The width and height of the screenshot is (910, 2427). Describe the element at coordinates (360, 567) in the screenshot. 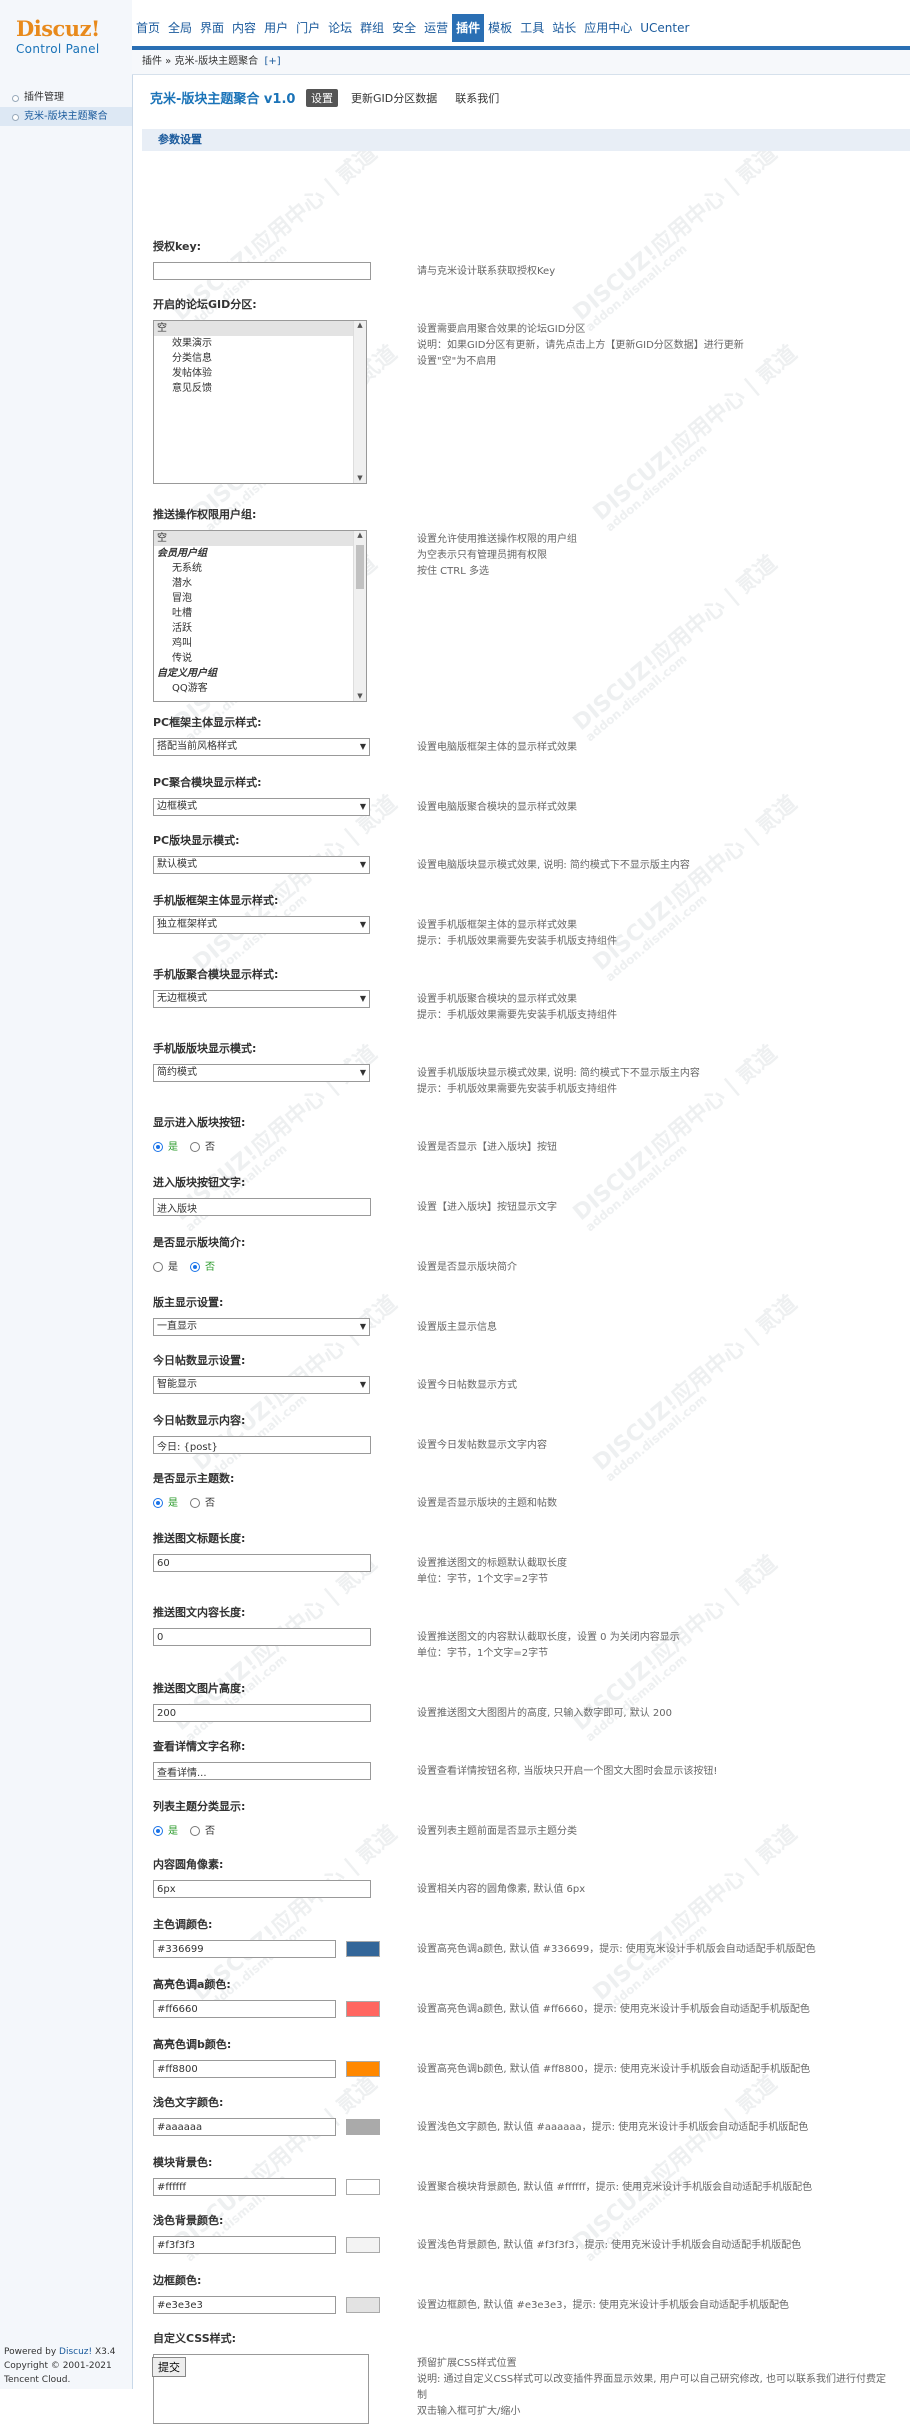

I see `scrollbar-thumb` at that location.